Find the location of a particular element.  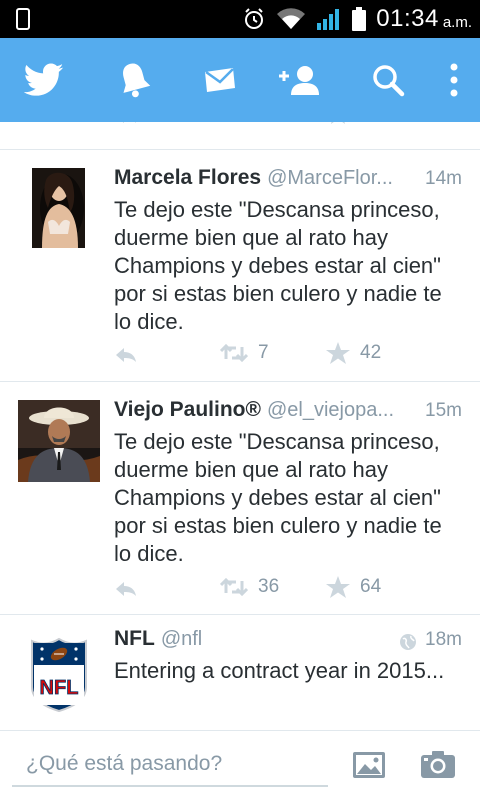

compose-bar is located at coordinates (240, 765).